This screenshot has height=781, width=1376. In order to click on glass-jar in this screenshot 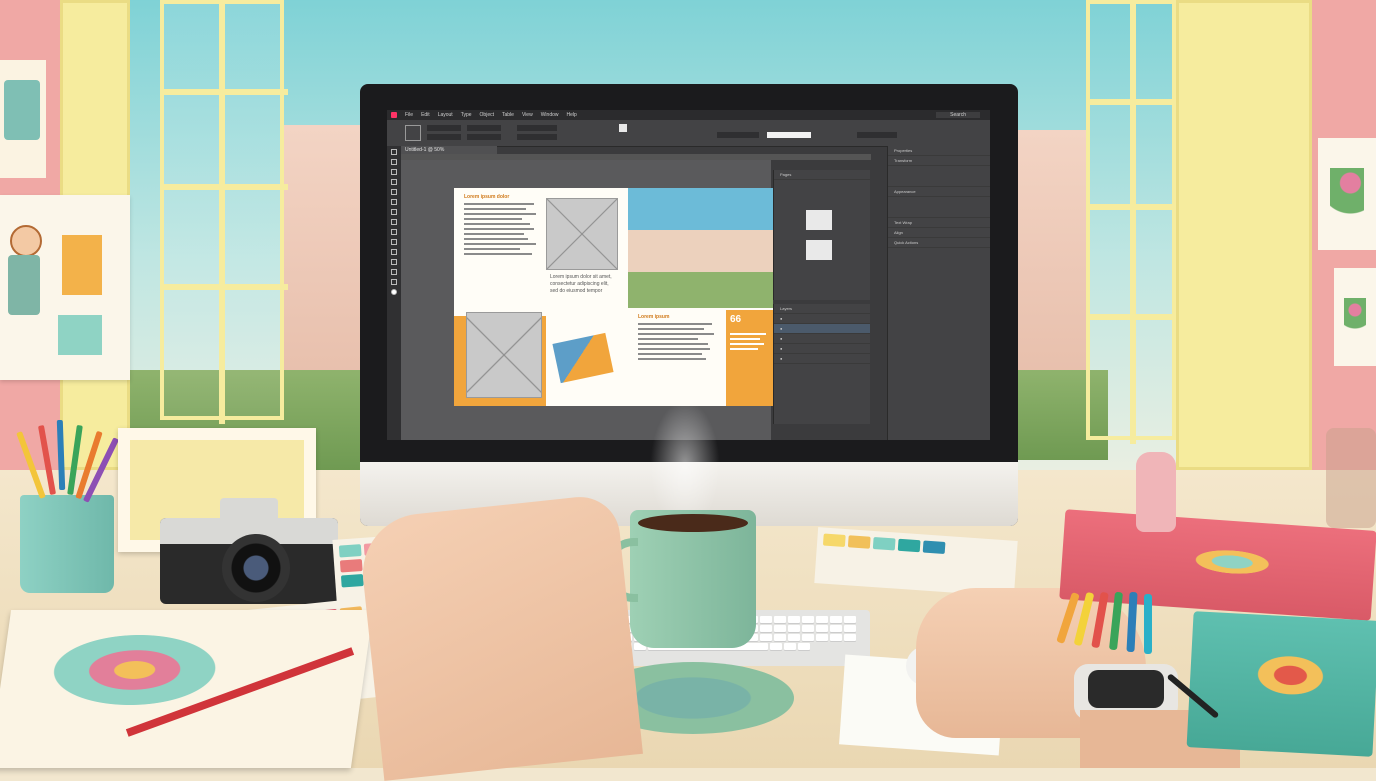, I will do `click(1351, 478)`.